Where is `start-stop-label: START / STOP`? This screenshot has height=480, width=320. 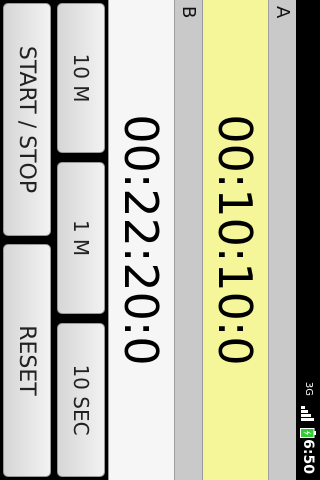 start-stop-label: START / STOP is located at coordinates (27, 119).